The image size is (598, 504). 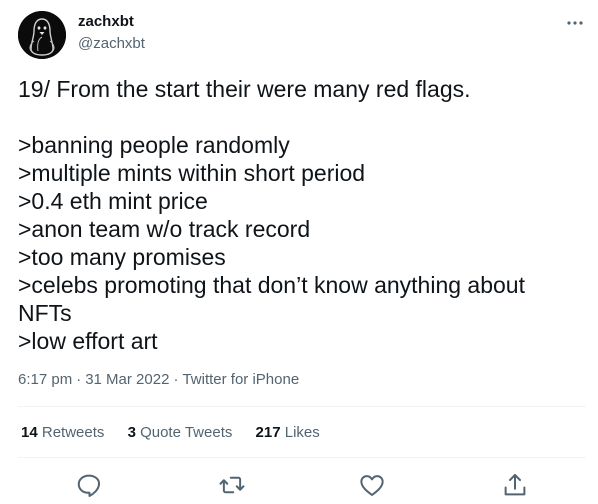 I want to click on likes-label: Likes, so click(x=302, y=432).